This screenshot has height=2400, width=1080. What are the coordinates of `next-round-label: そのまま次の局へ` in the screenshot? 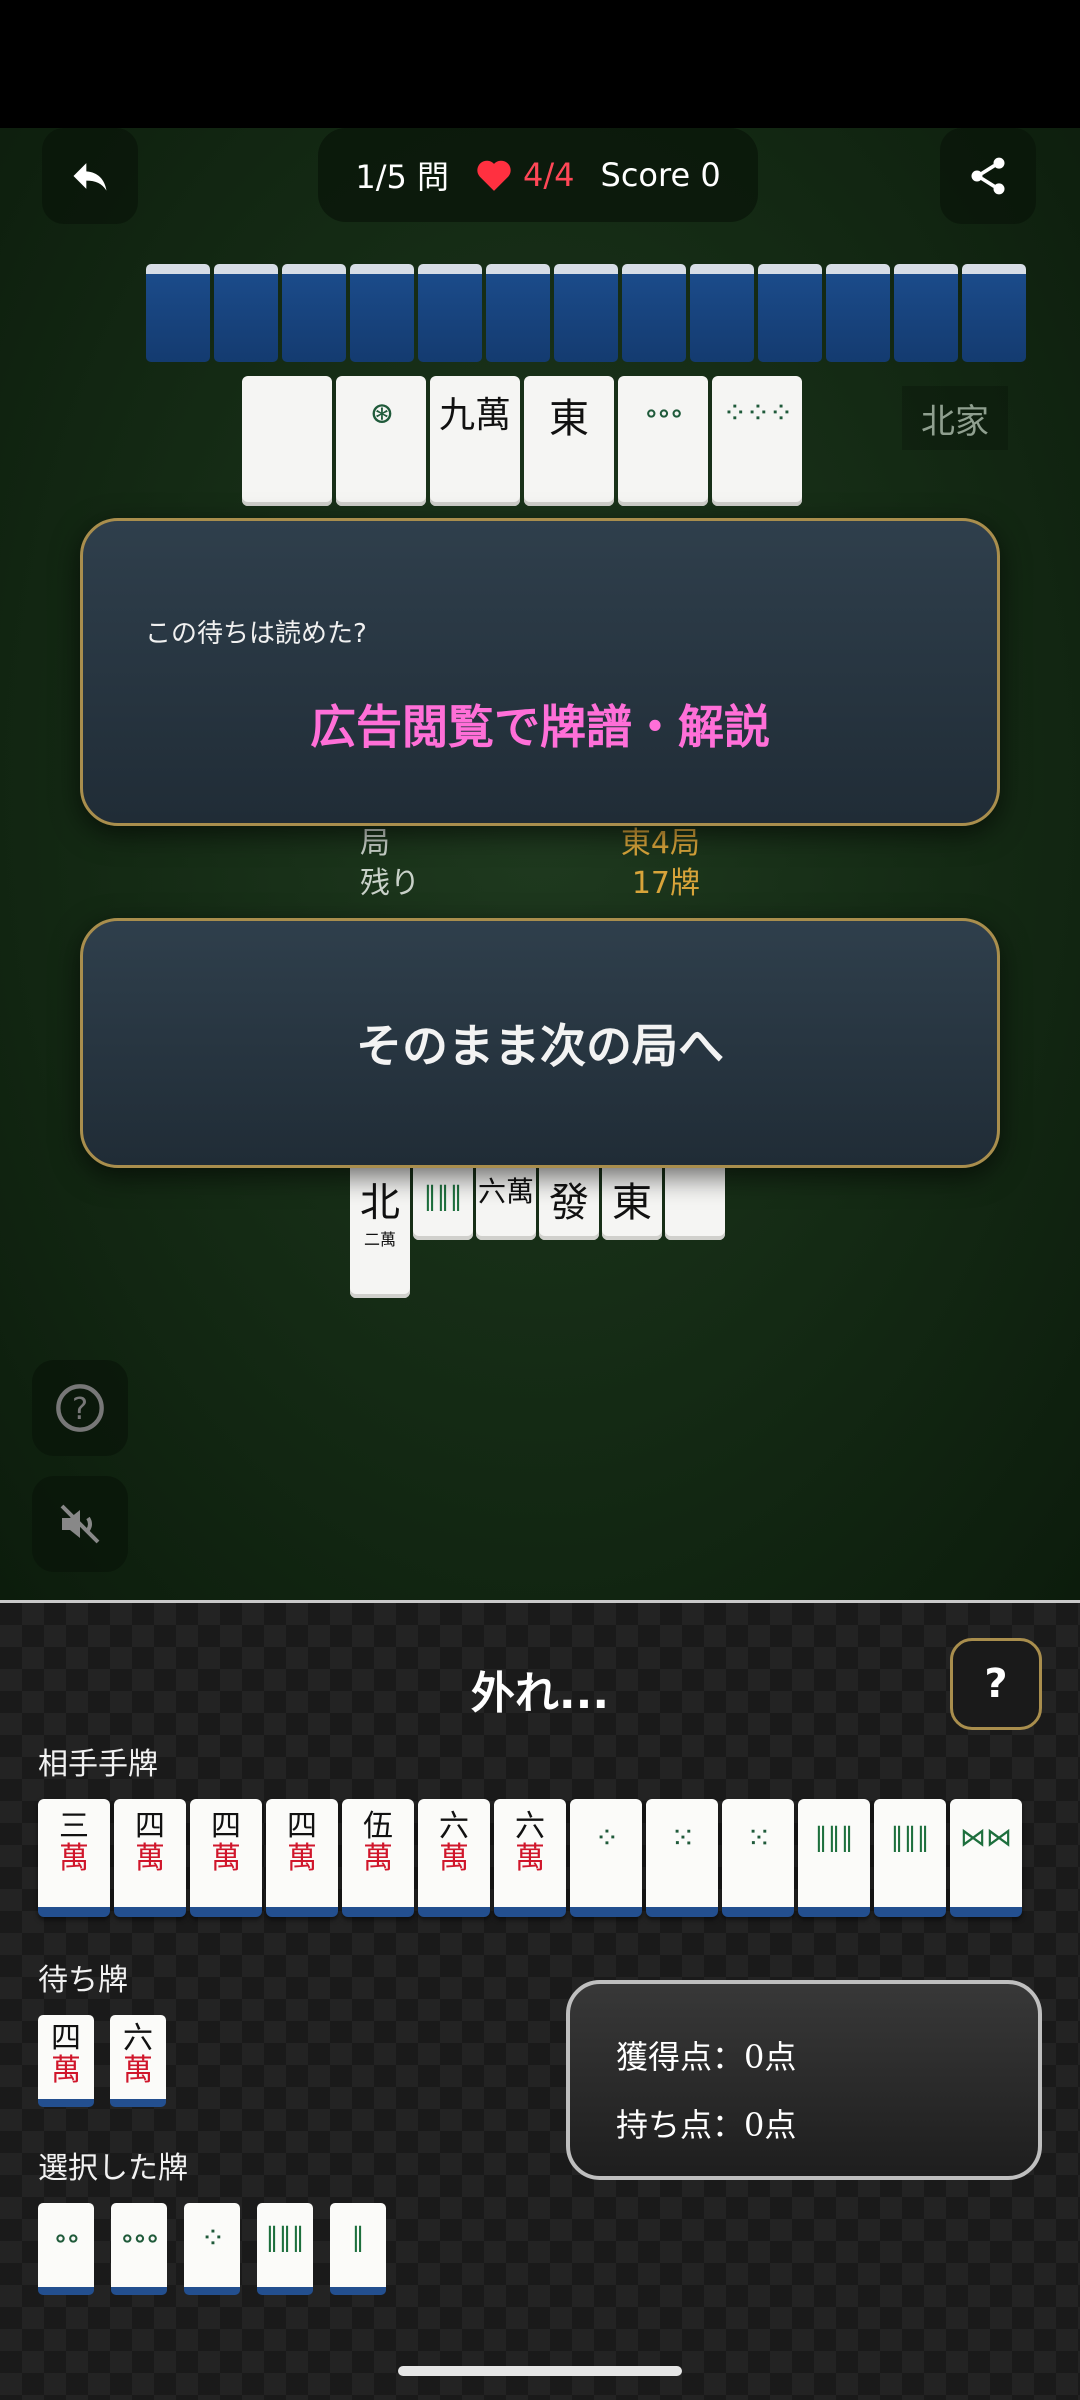 It's located at (540, 1046).